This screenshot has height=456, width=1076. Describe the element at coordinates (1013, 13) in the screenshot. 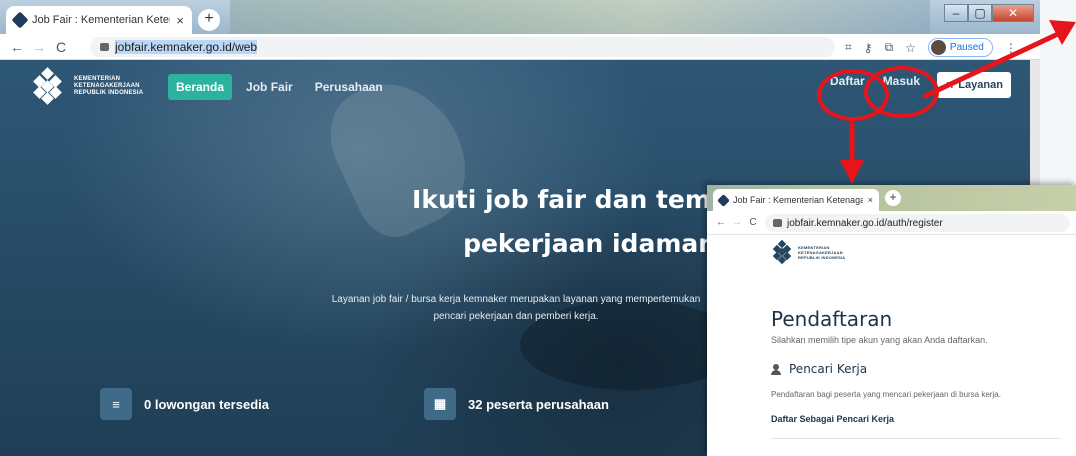

I see `close-window-button: ✕` at that location.